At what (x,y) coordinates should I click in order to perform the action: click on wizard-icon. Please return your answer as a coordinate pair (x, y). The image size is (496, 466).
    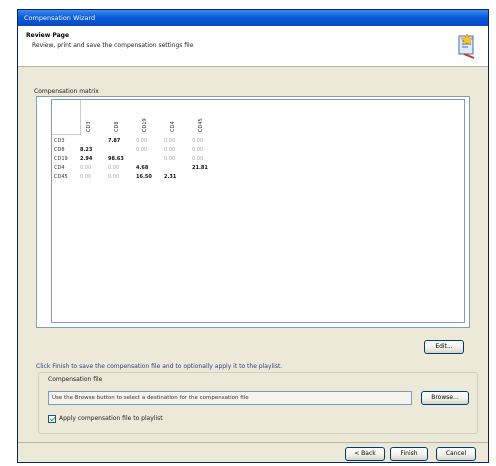
    Looking at the image, I should click on (466, 46).